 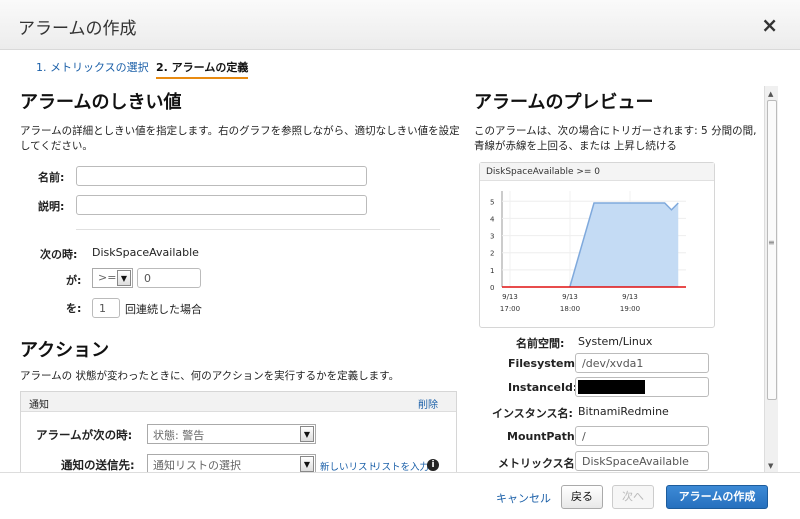 I want to click on scroll-down-icon: ▼, so click(x=770, y=466).